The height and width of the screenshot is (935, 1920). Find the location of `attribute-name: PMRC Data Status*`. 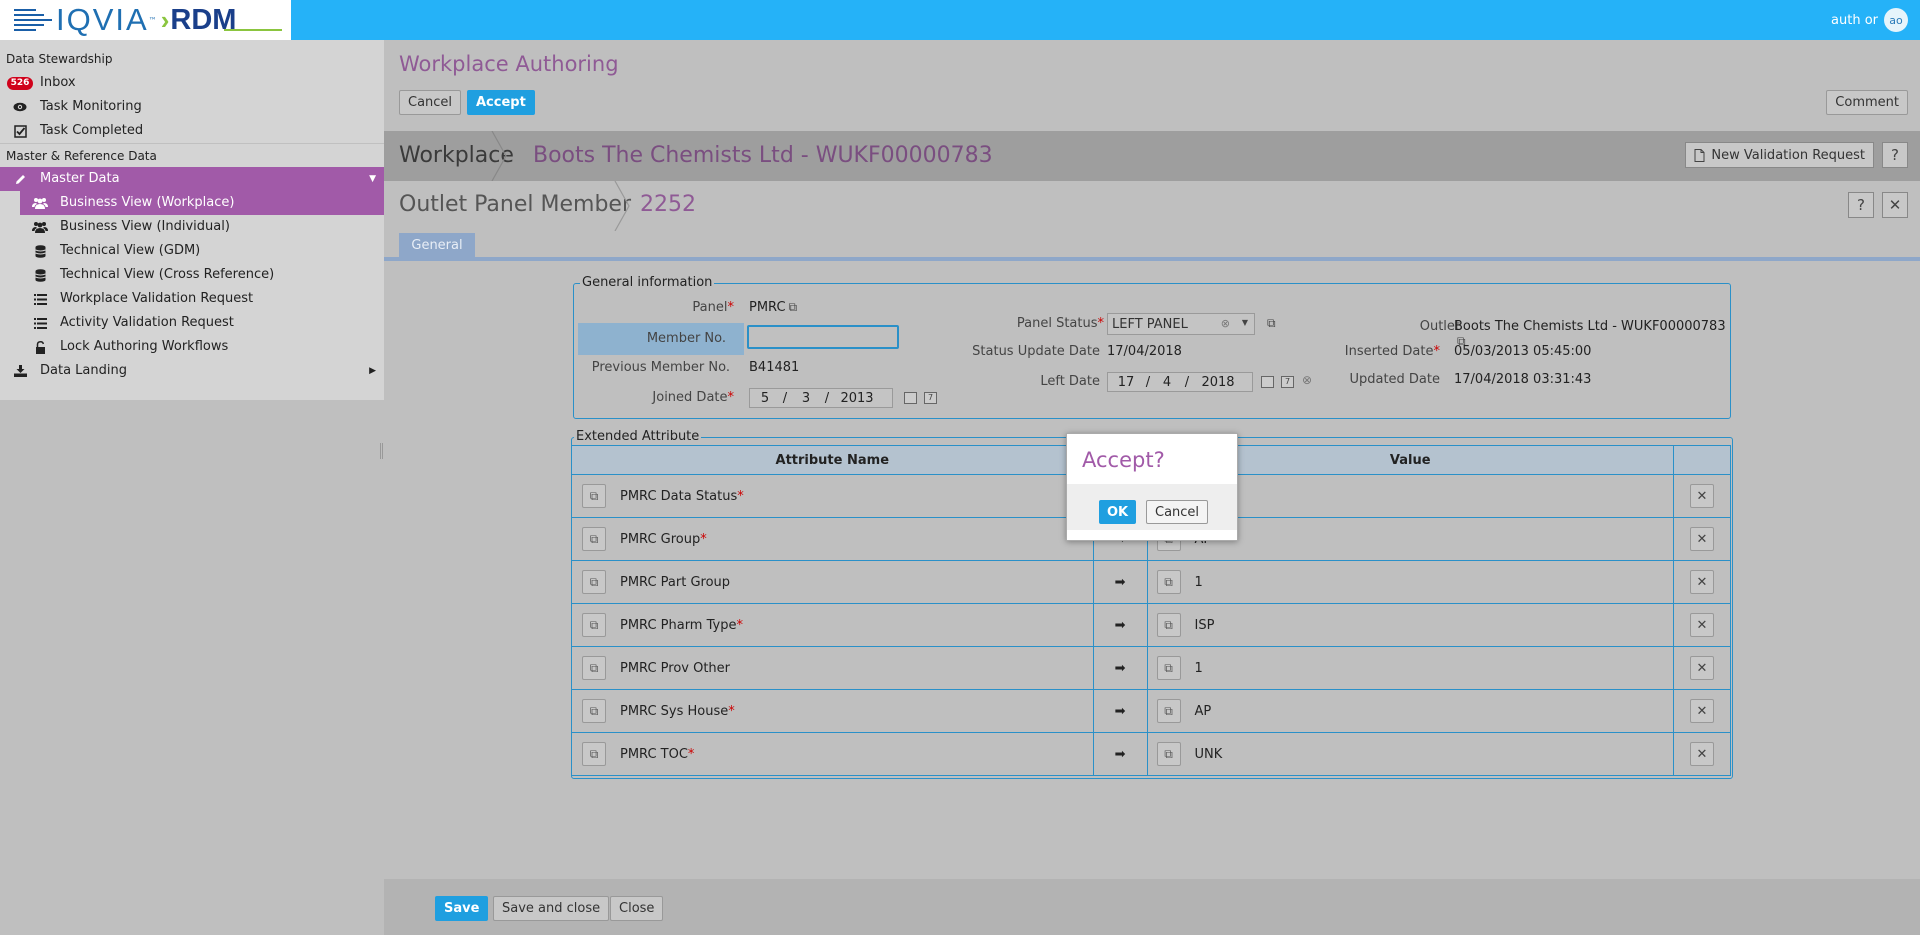

attribute-name: PMRC Data Status* is located at coordinates (682, 496).